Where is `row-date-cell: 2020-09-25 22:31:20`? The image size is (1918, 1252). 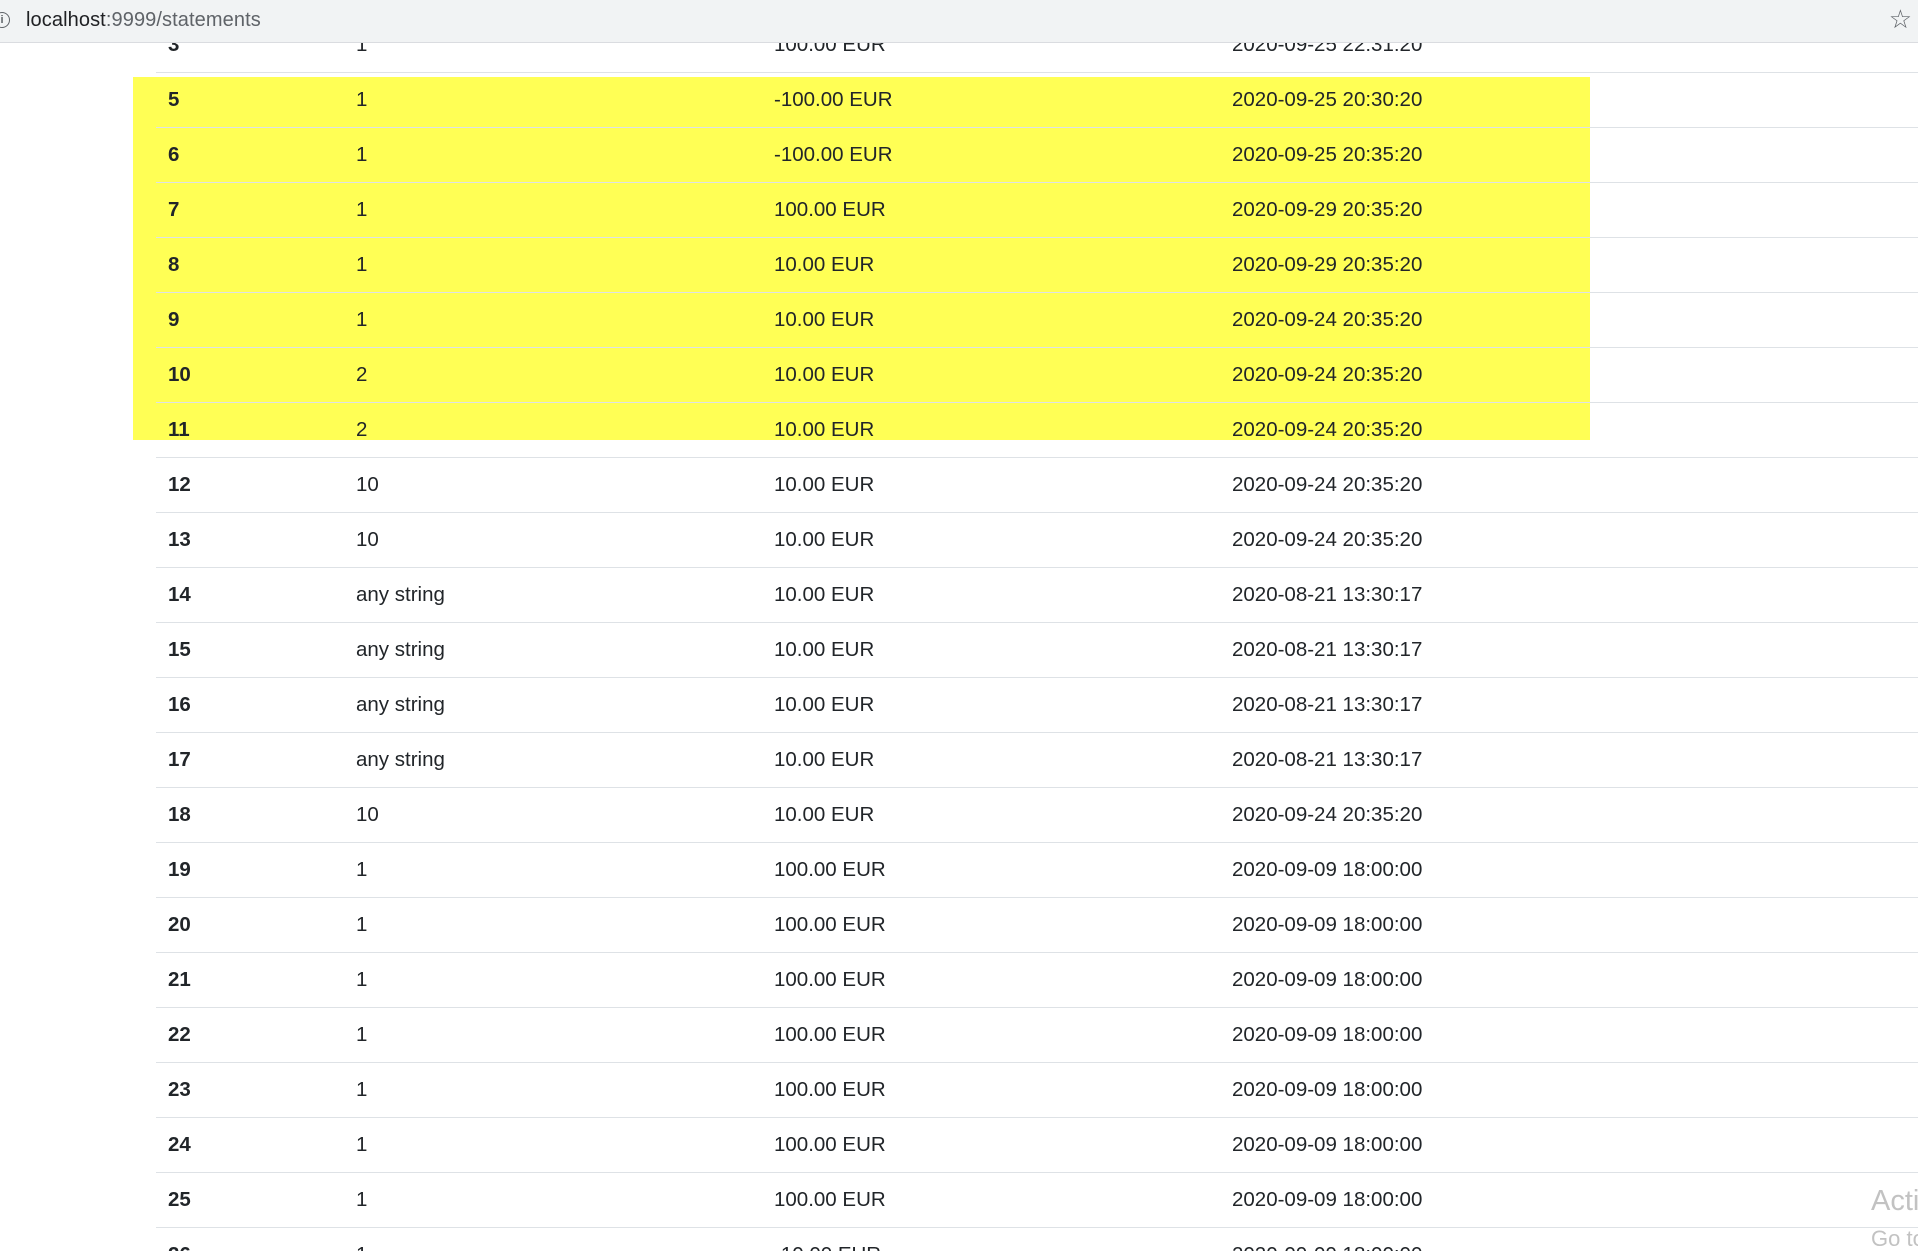 row-date-cell: 2020-09-25 22:31:20 is located at coordinates (1569, 57).